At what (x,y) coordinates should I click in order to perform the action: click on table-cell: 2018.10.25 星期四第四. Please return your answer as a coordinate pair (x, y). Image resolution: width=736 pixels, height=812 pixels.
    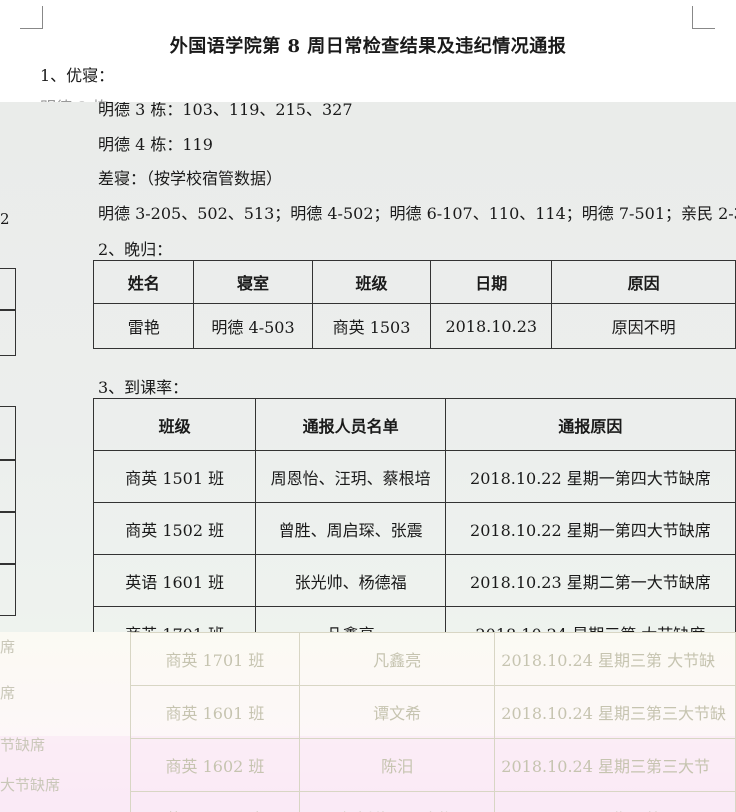
    Looking at the image, I should click on (615, 801).